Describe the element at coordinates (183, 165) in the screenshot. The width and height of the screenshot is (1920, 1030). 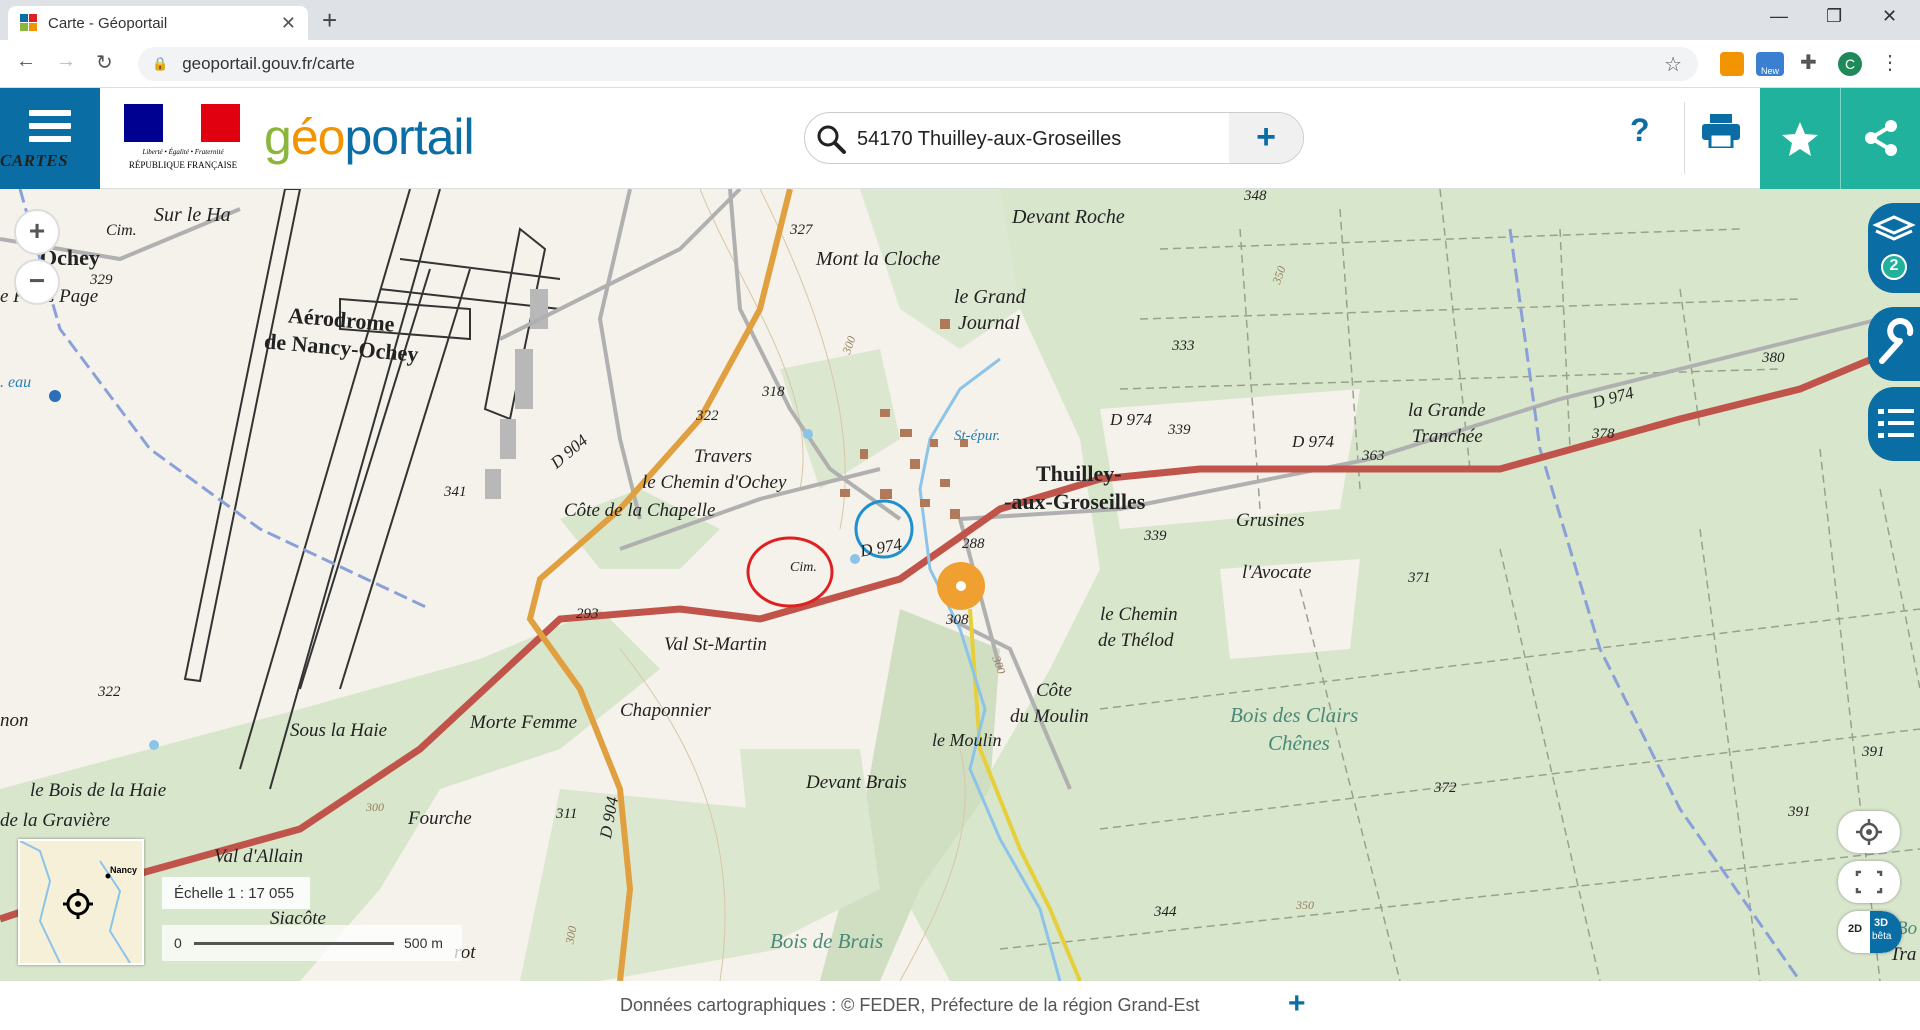
I see `rf-name: RÉPUBLIQUE FRANÇAISE` at that location.